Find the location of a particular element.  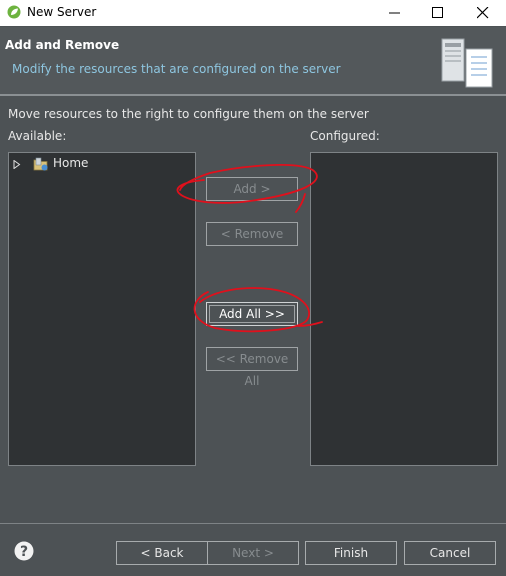

footer-separator is located at coordinates (253, 523).